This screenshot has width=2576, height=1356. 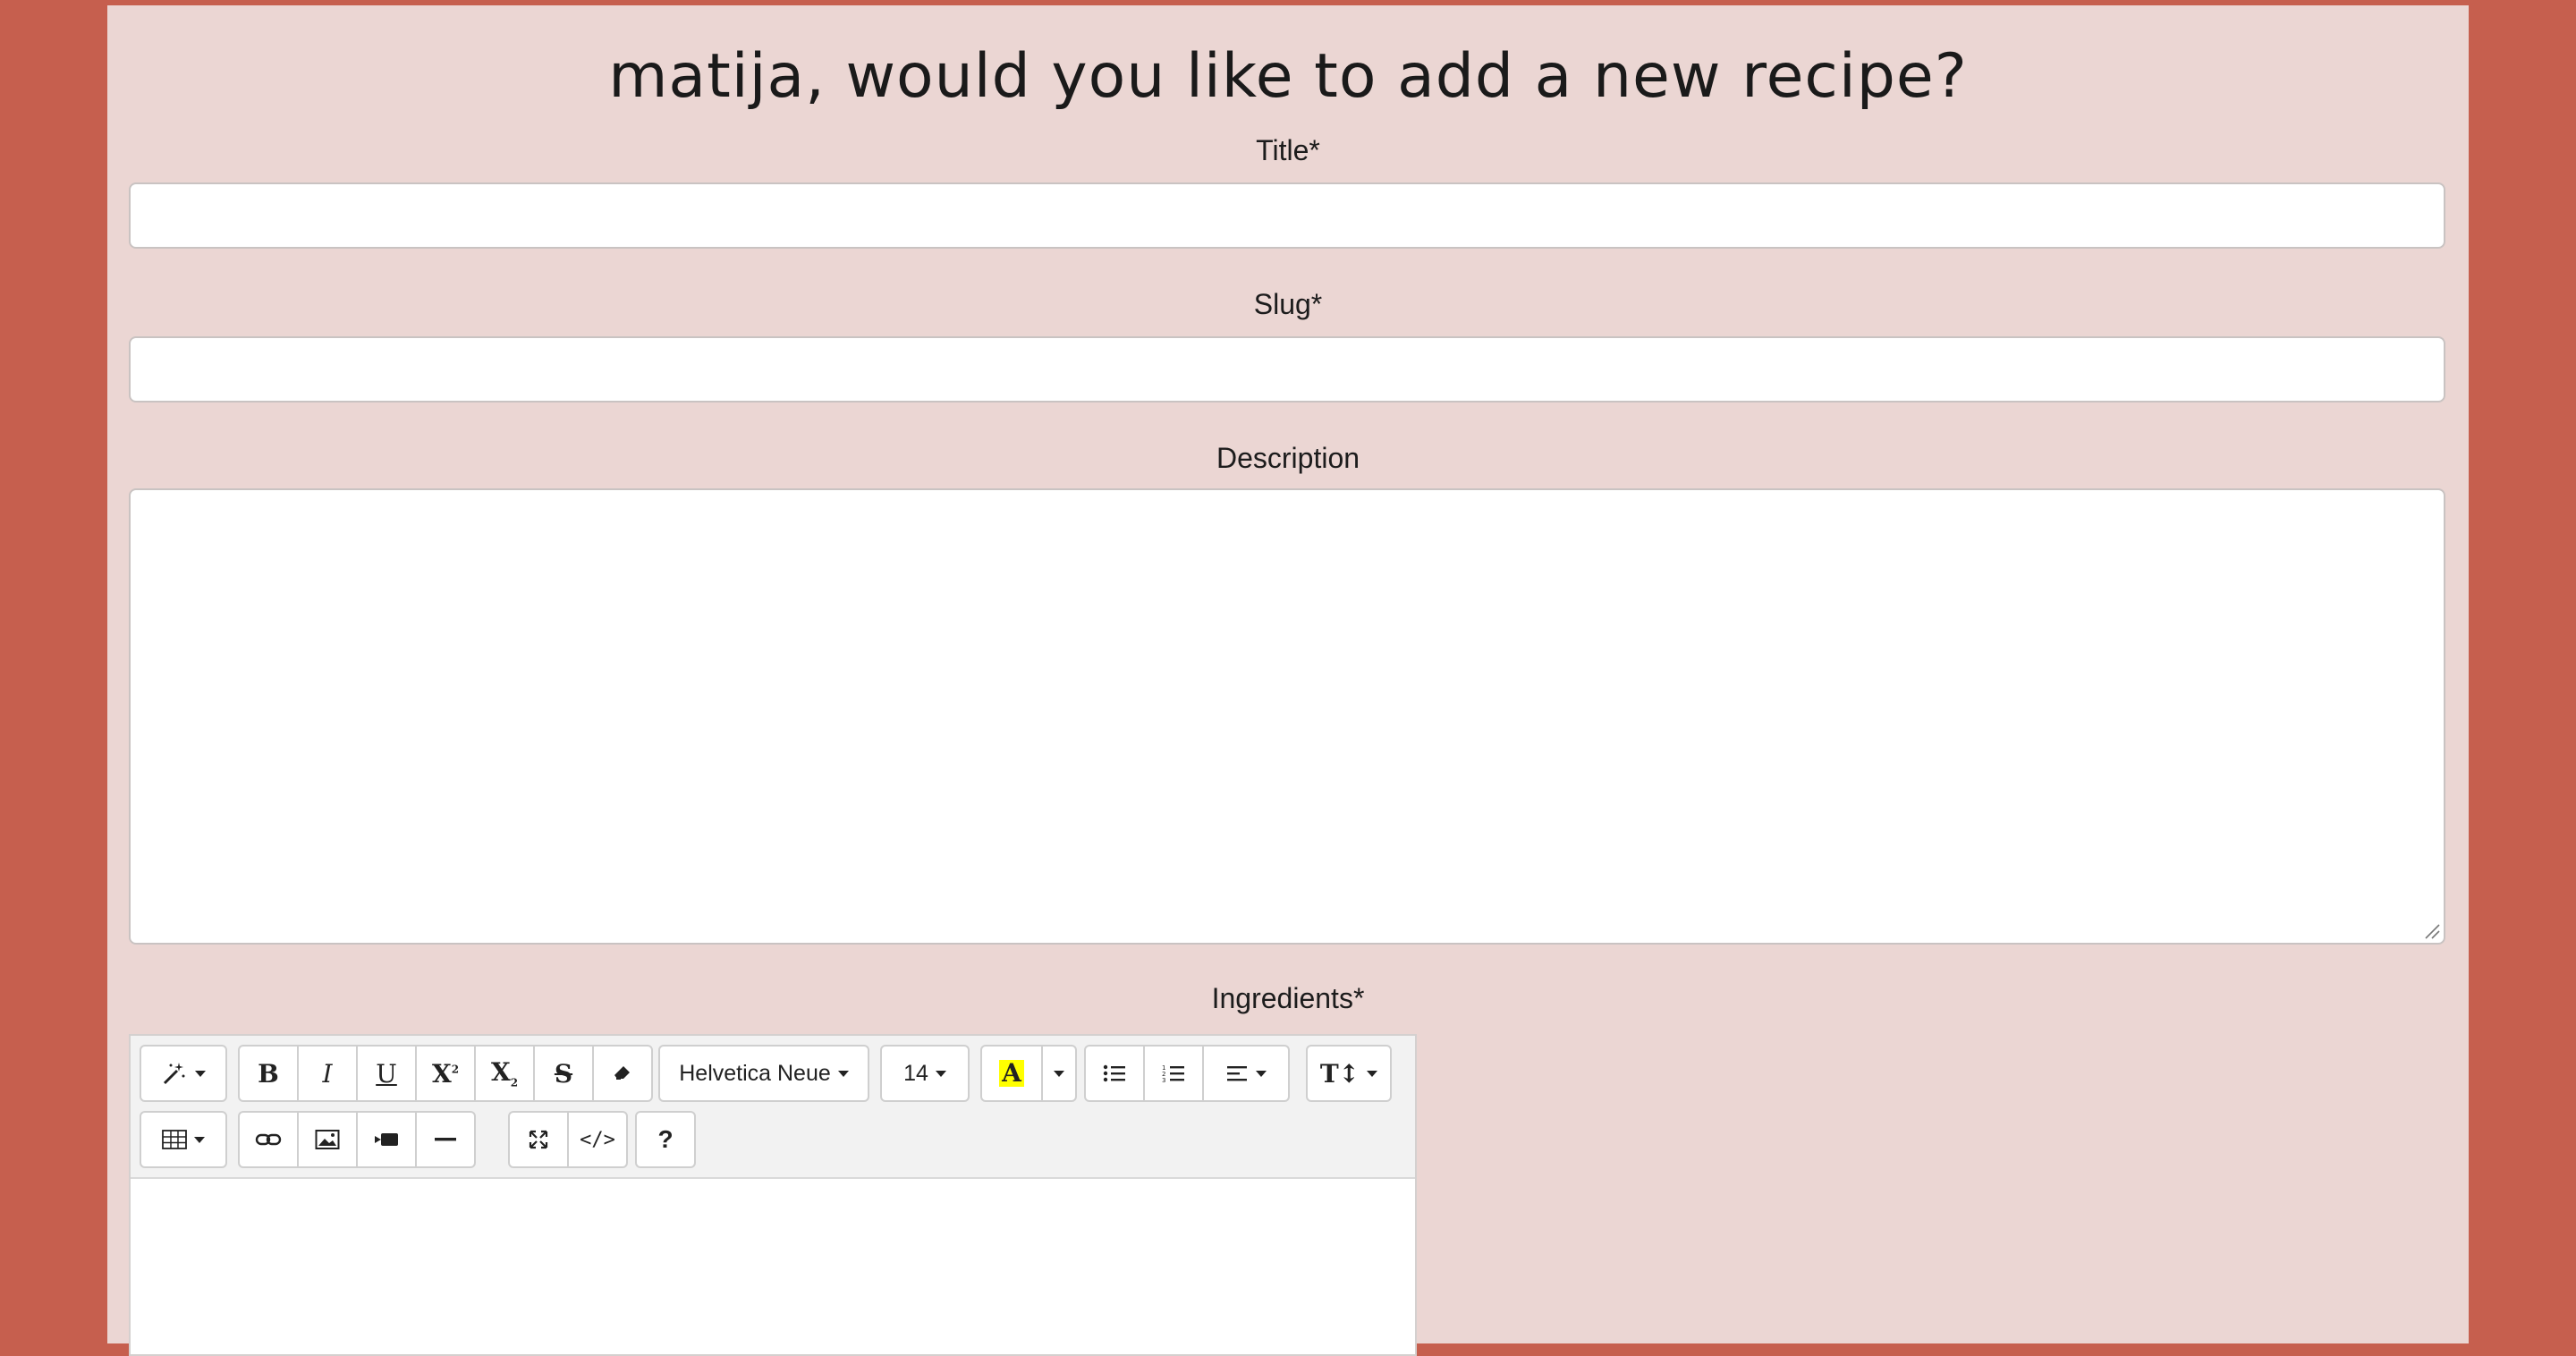 What do you see at coordinates (1339, 1073) in the screenshot?
I see `line-height-icon: T↕` at bounding box center [1339, 1073].